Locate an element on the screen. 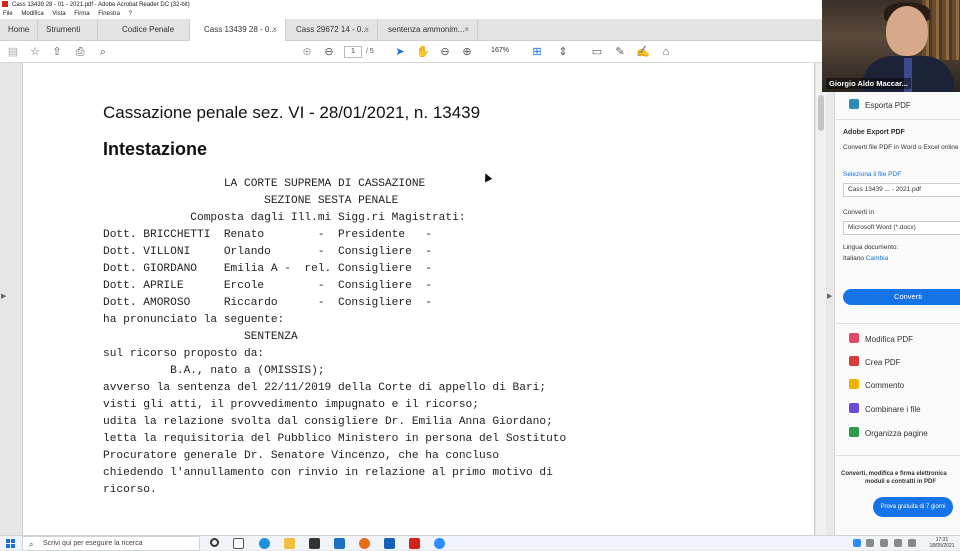 Image resolution: width=960 pixels, height=551 pixels. task-view-icon is located at coordinates (238, 543).